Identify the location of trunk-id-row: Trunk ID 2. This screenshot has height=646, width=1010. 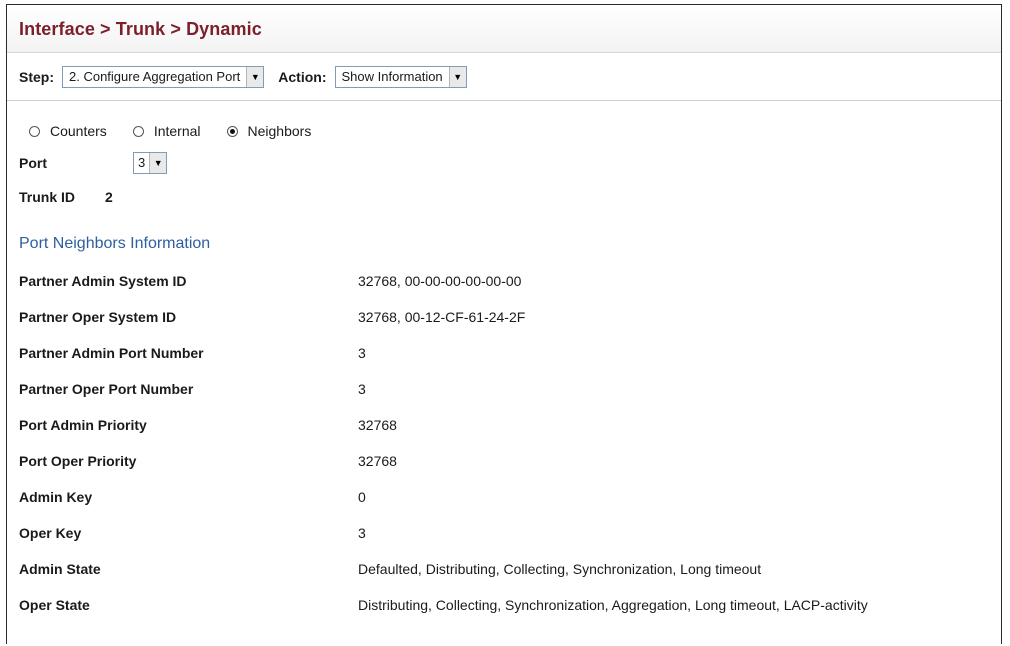
(510, 197).